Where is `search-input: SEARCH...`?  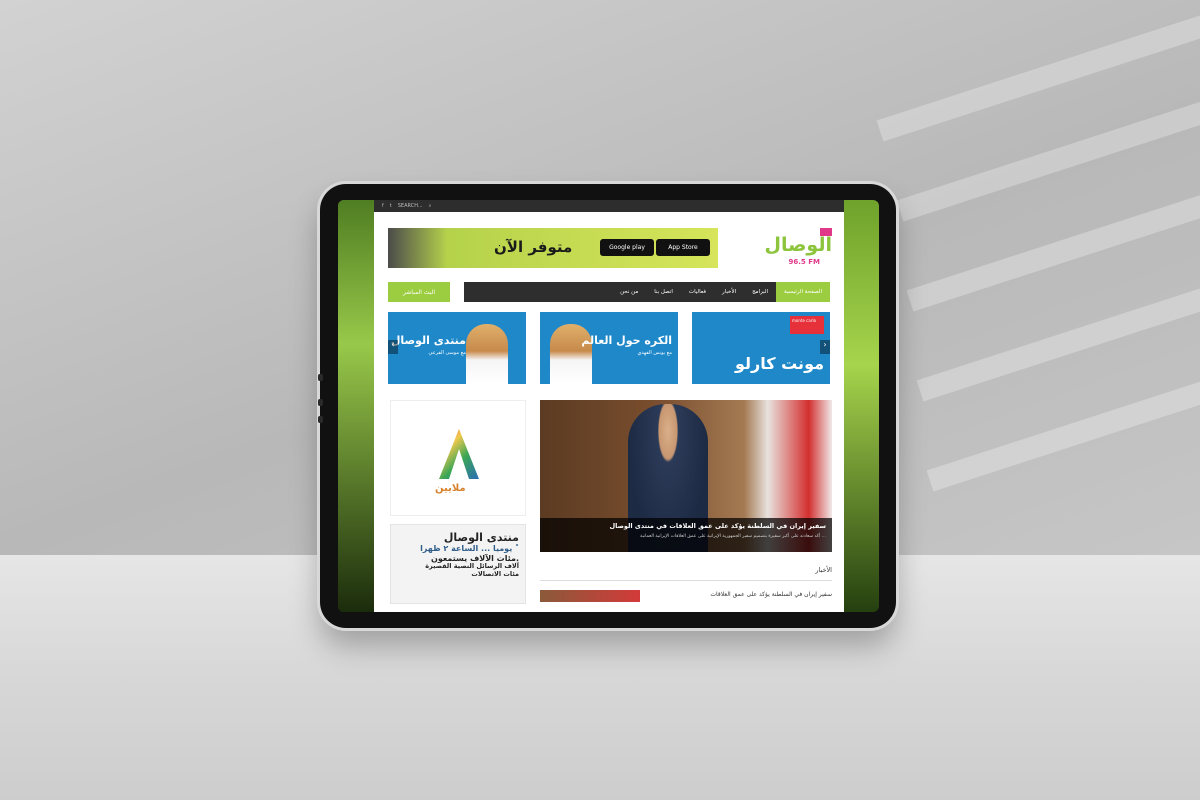
search-input: SEARCH... is located at coordinates (410, 206).